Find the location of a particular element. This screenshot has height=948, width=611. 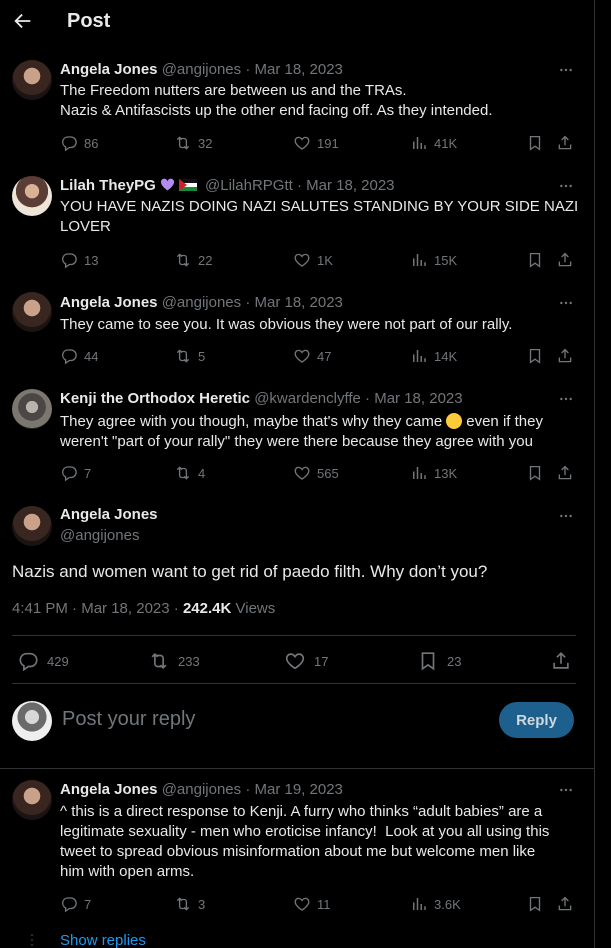

like-button: 17 is located at coordinates (306, 661).